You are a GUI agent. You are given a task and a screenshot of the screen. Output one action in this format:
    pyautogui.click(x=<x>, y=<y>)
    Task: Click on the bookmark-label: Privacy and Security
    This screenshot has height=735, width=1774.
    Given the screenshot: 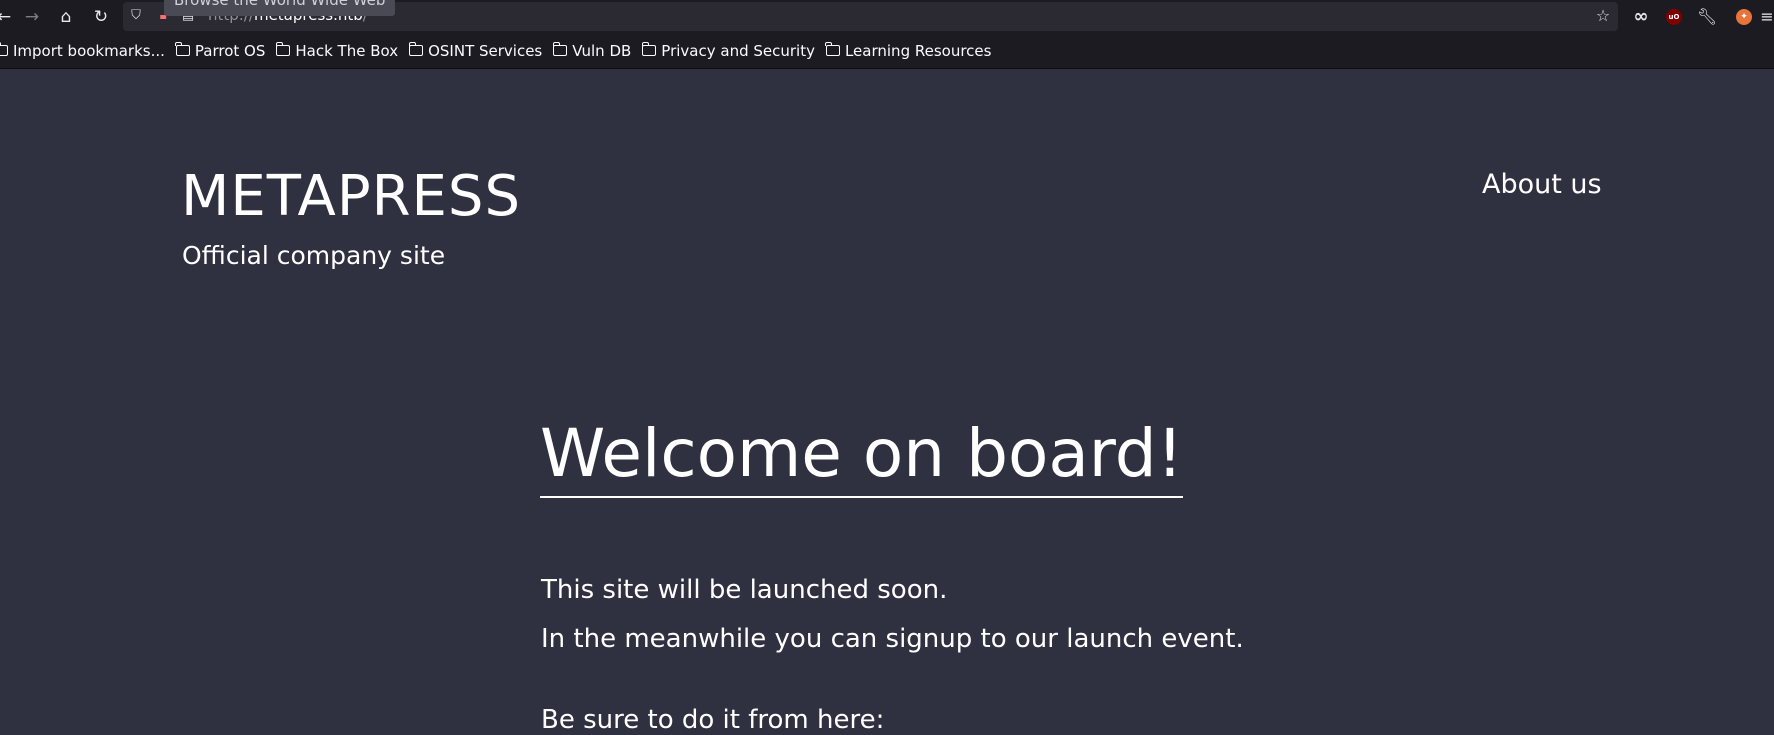 What is the action you would take?
    pyautogui.click(x=738, y=51)
    